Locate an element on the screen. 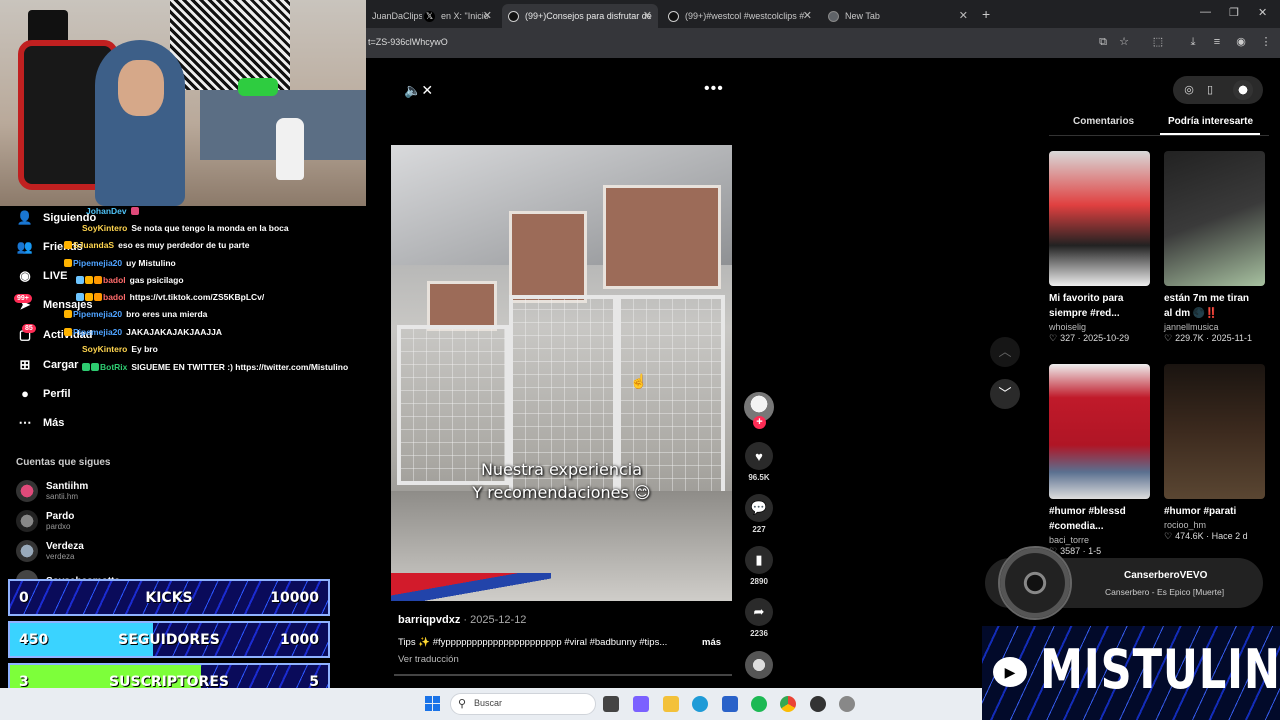 The image size is (1280, 720). file-explorer-icon is located at coordinates (671, 704).